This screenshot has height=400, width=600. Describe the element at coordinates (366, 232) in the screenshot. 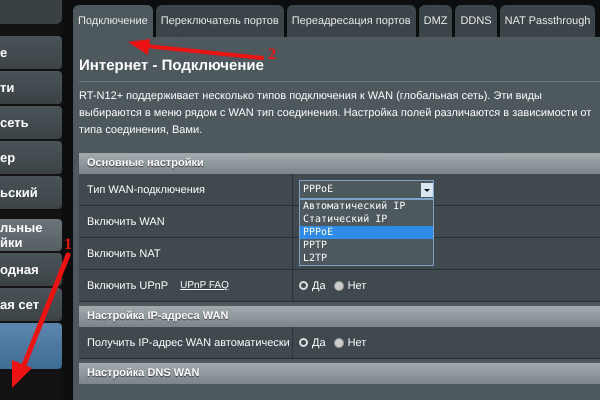

I see `dropdown-option: PPPoE` at that location.